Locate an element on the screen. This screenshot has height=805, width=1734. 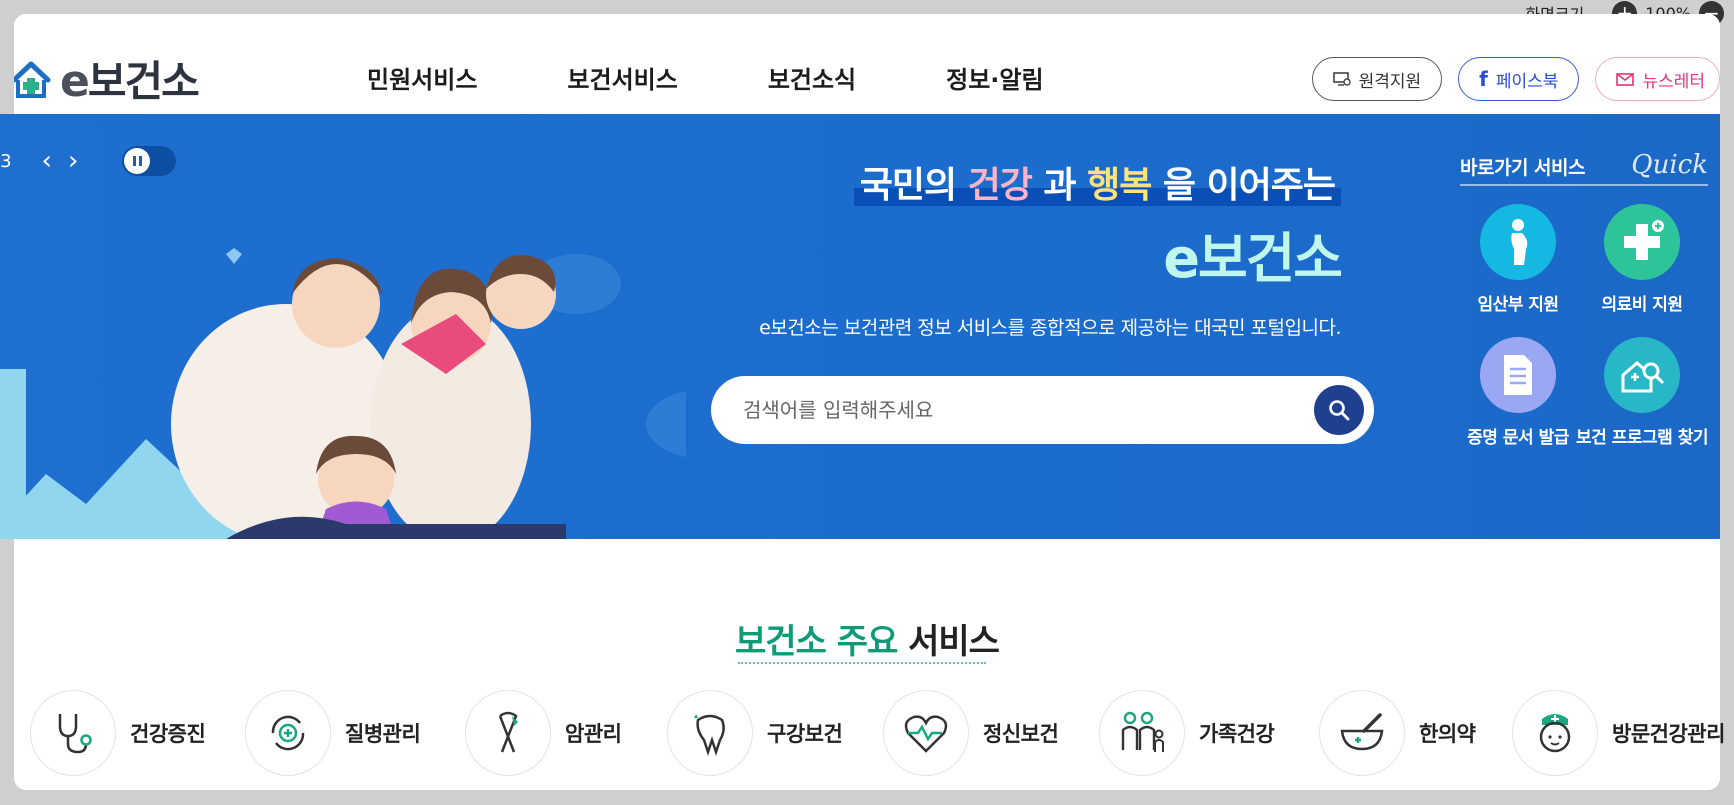
service-mental-health: 정신보건 is located at coordinates (971, 733).